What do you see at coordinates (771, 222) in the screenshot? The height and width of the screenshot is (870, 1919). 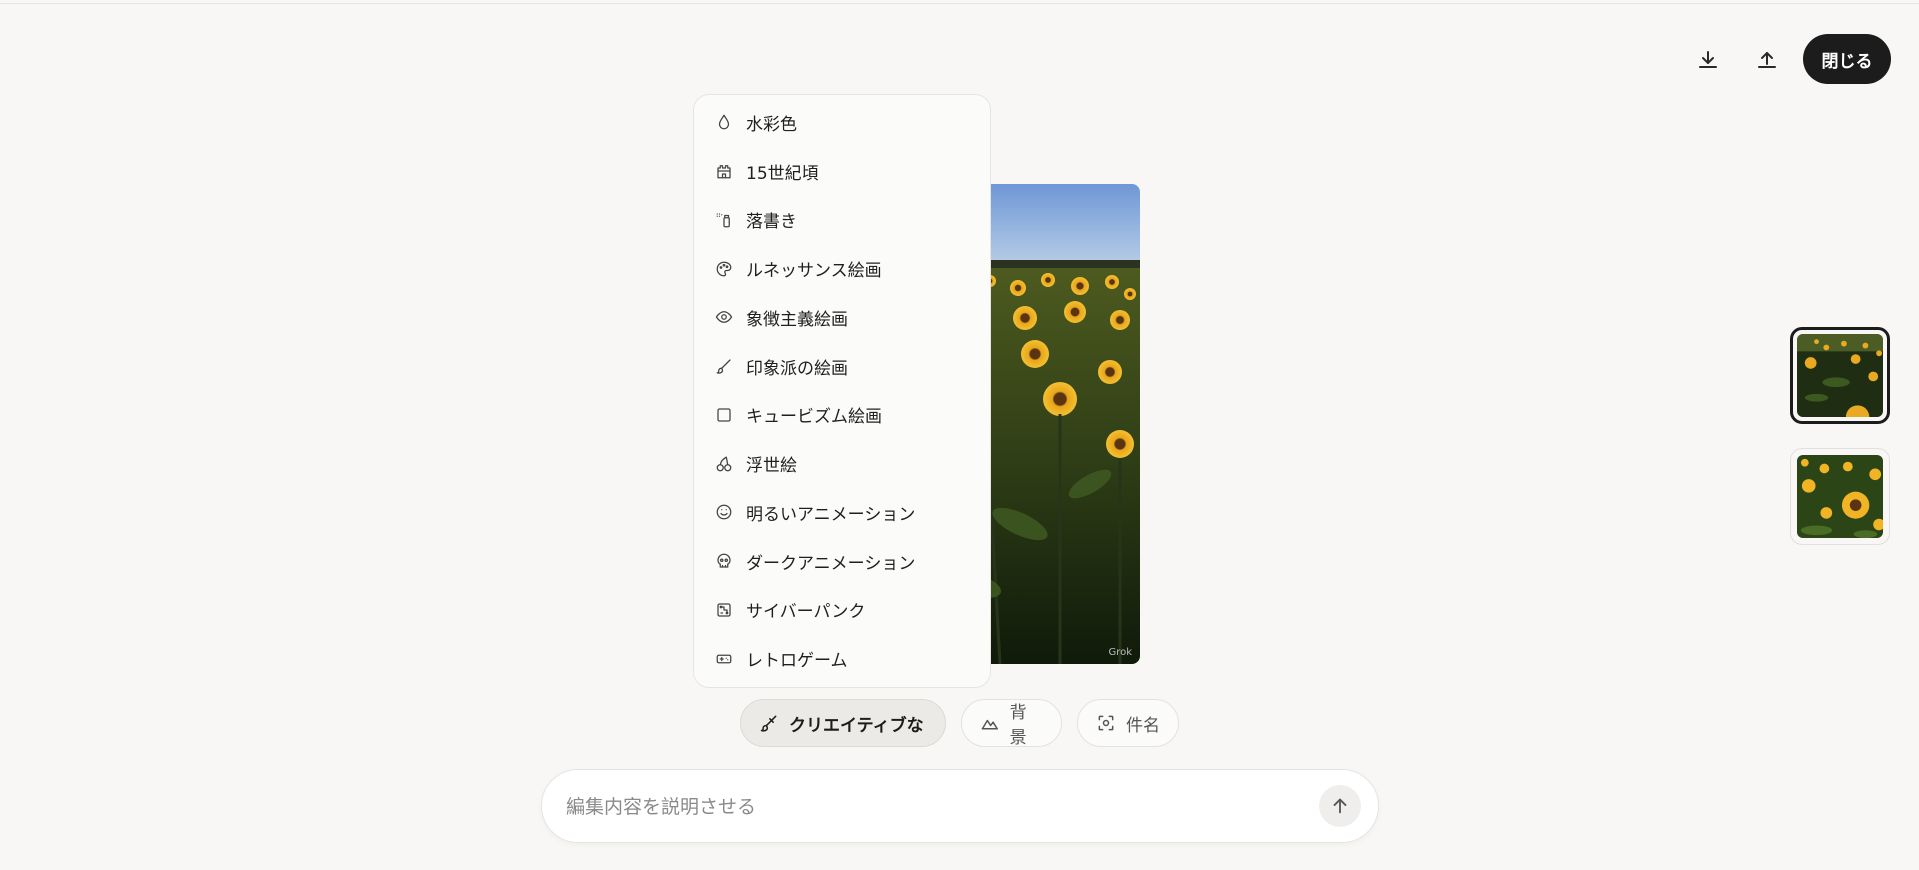 I see `style-option-label: 落書き` at bounding box center [771, 222].